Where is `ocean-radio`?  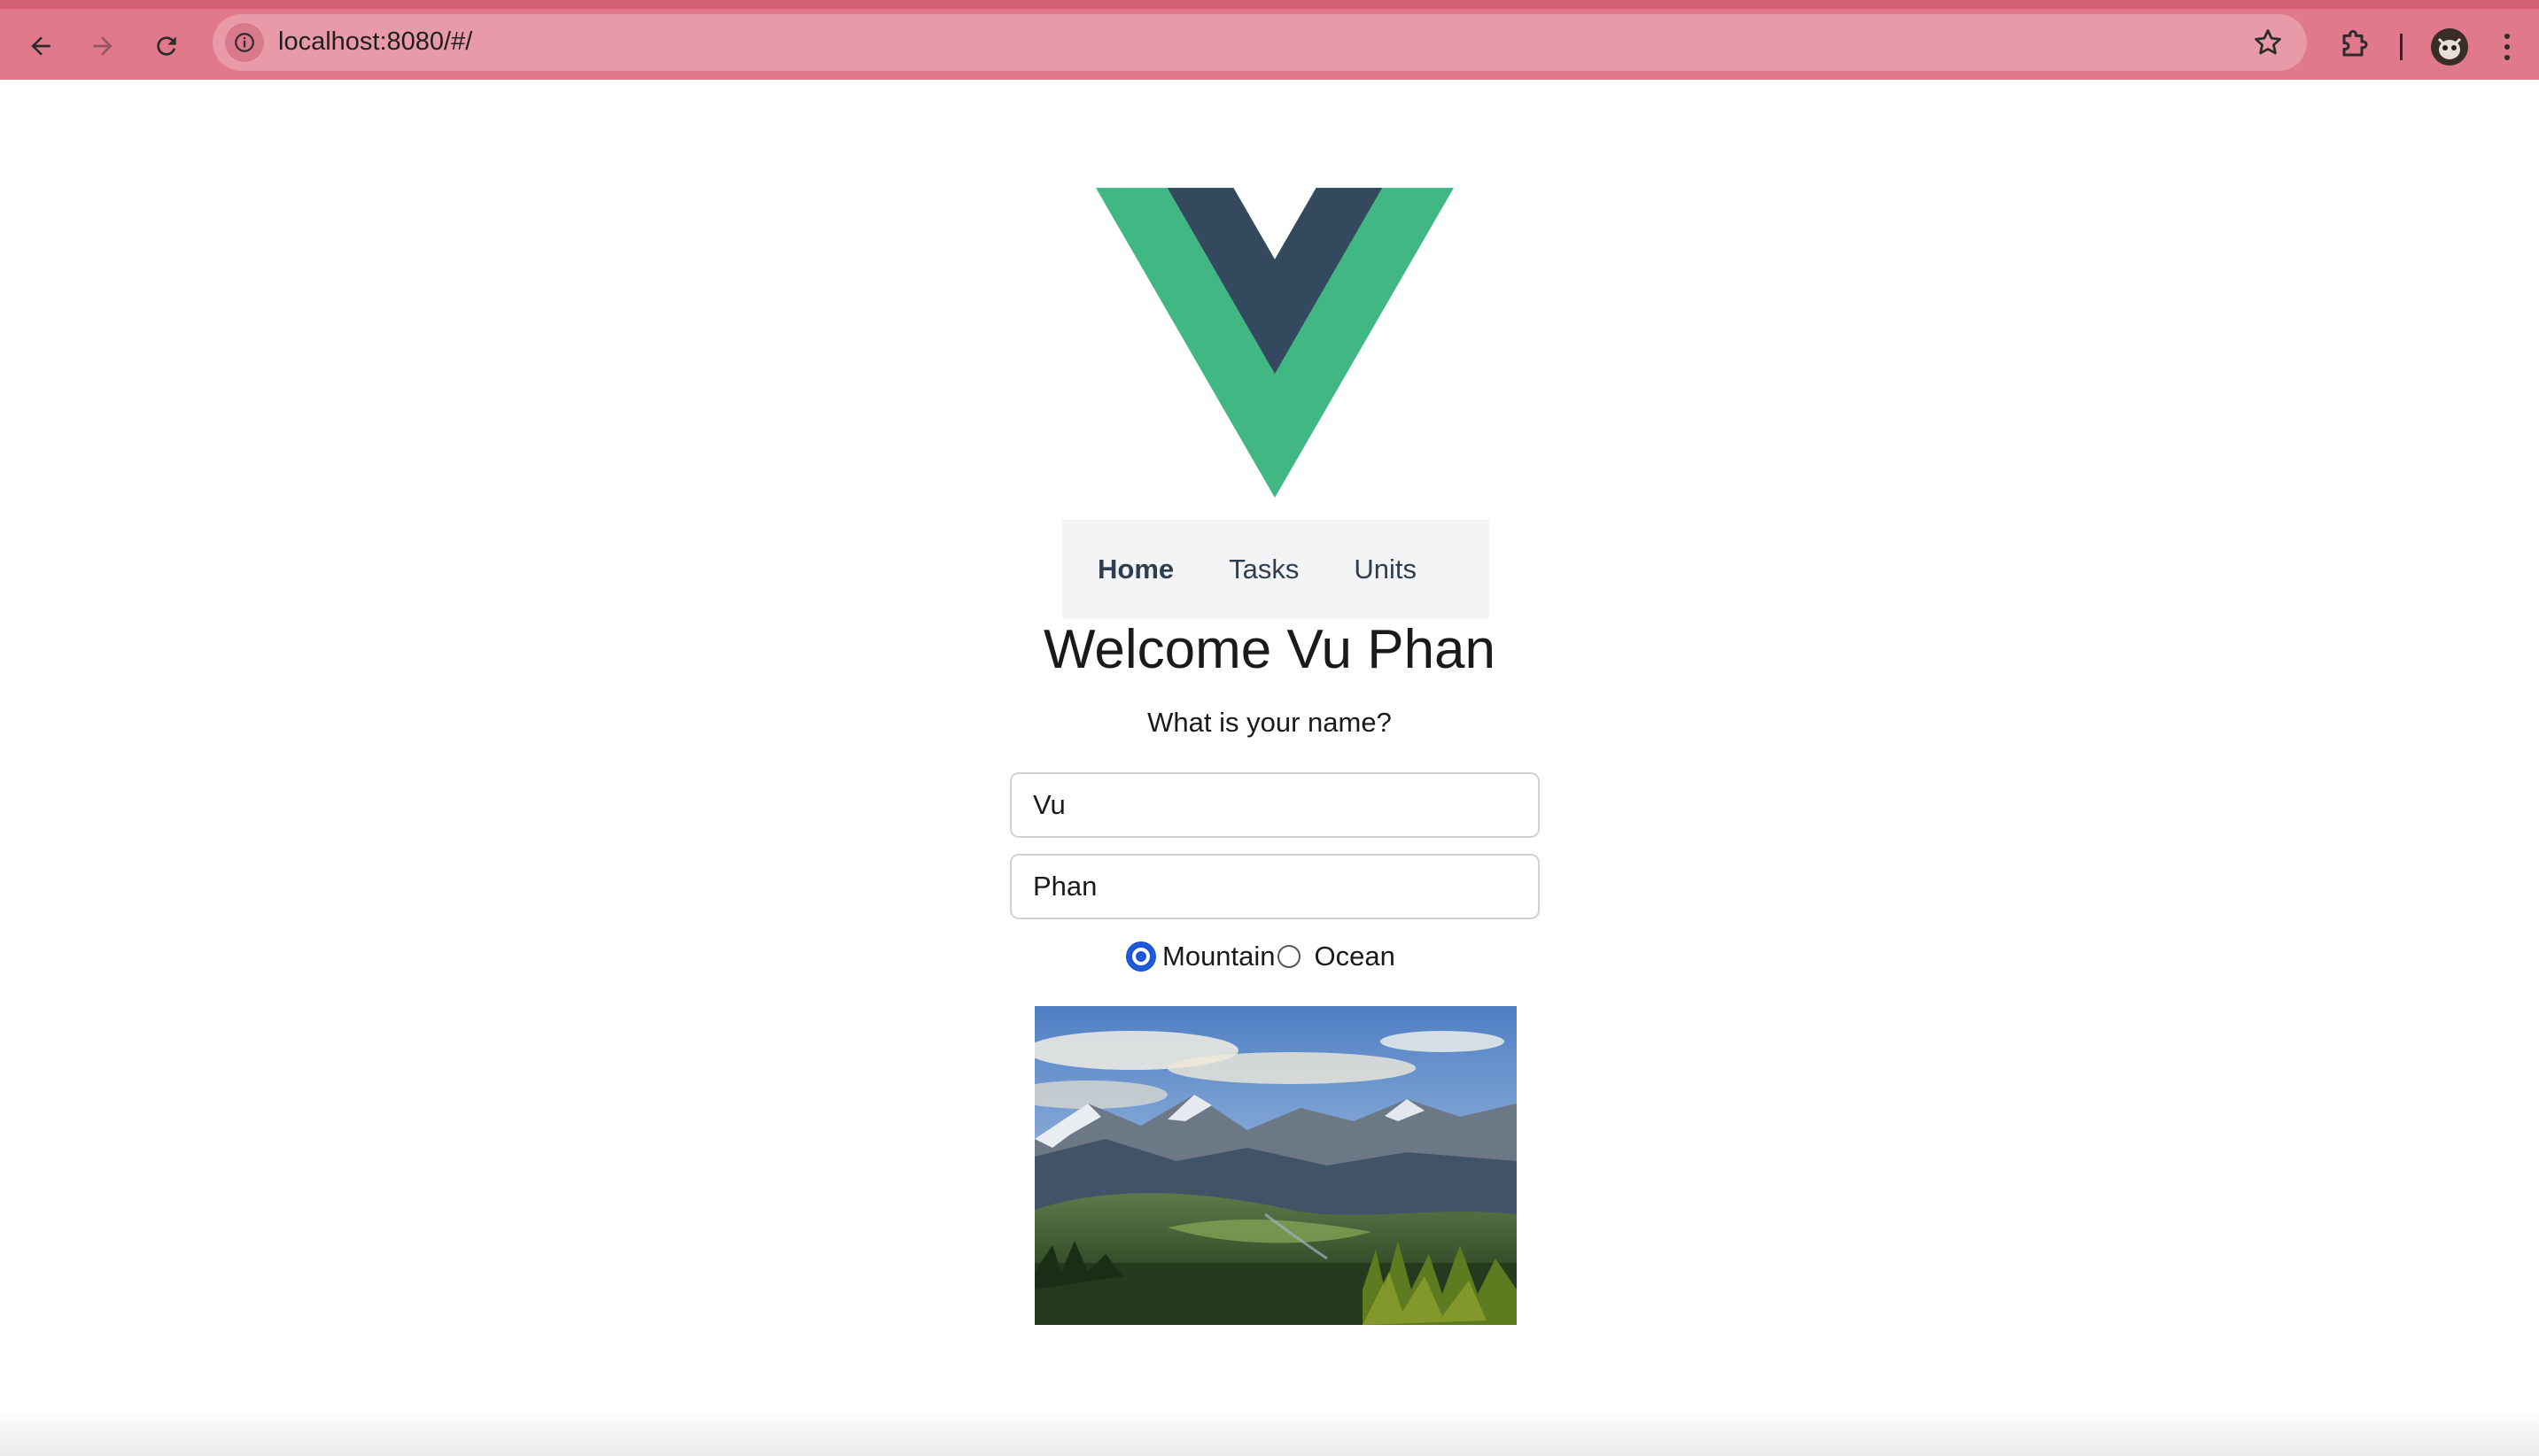
ocean-radio is located at coordinates (1289, 956).